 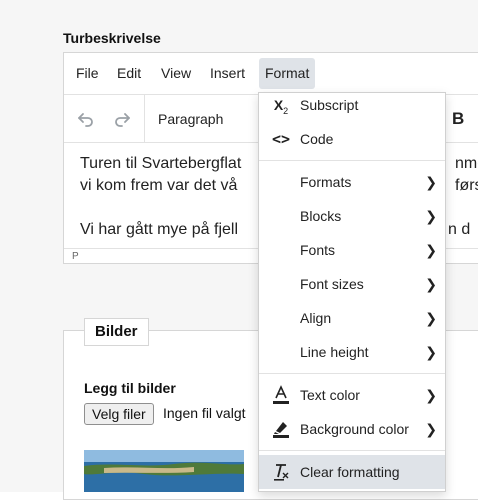 I want to click on format-menu-item-blocks: Blocks ❯, so click(x=352, y=216).